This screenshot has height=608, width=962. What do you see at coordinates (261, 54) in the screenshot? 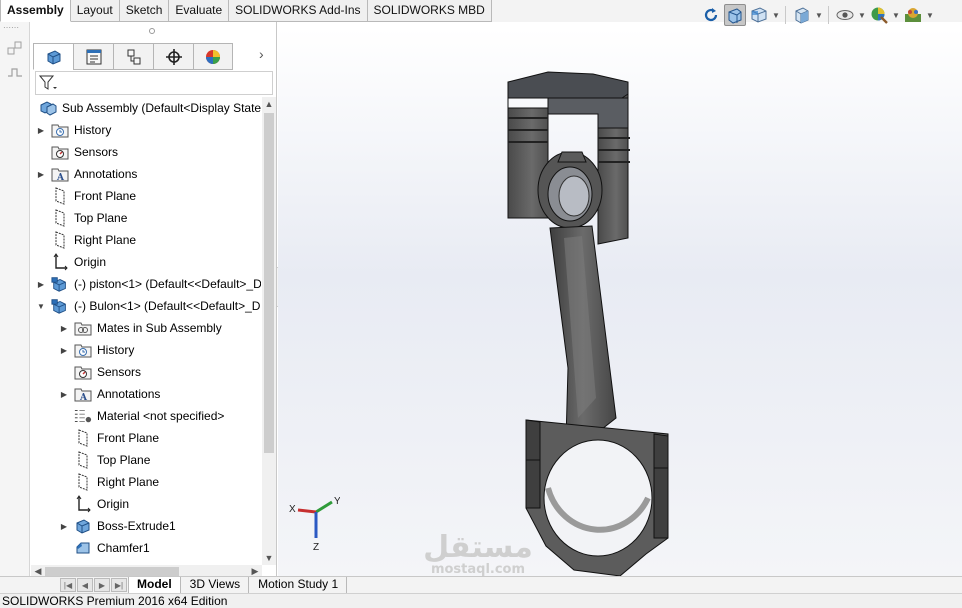
I see `chevron-right-icon: ›` at bounding box center [261, 54].